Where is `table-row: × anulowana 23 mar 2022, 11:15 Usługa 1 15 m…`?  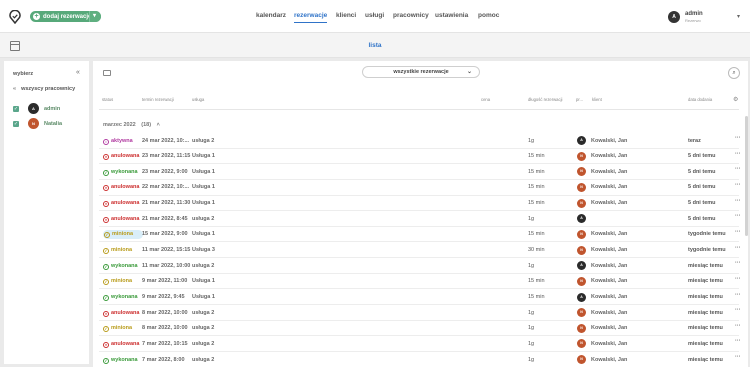
table-row: × anulowana 23 mar 2022, 11:15 Usługa 1 15 m… is located at coordinates (420, 157).